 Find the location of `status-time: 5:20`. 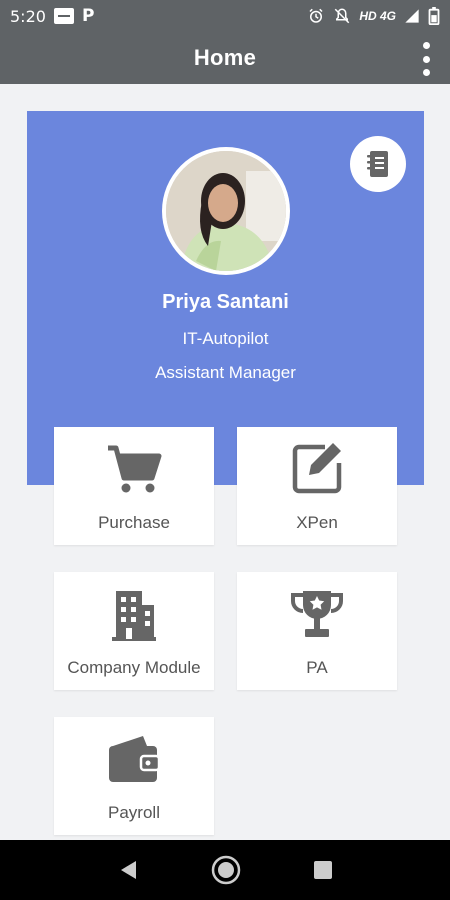

status-time: 5:20 is located at coordinates (28, 16).